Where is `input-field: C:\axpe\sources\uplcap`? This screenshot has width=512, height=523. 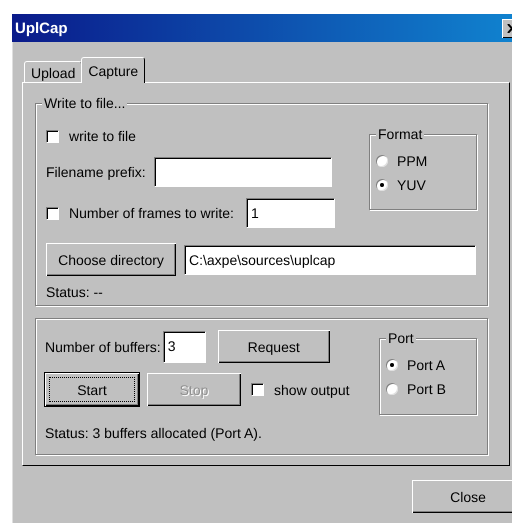
input-field: C:\axpe\sources\uplcap is located at coordinates (330, 259).